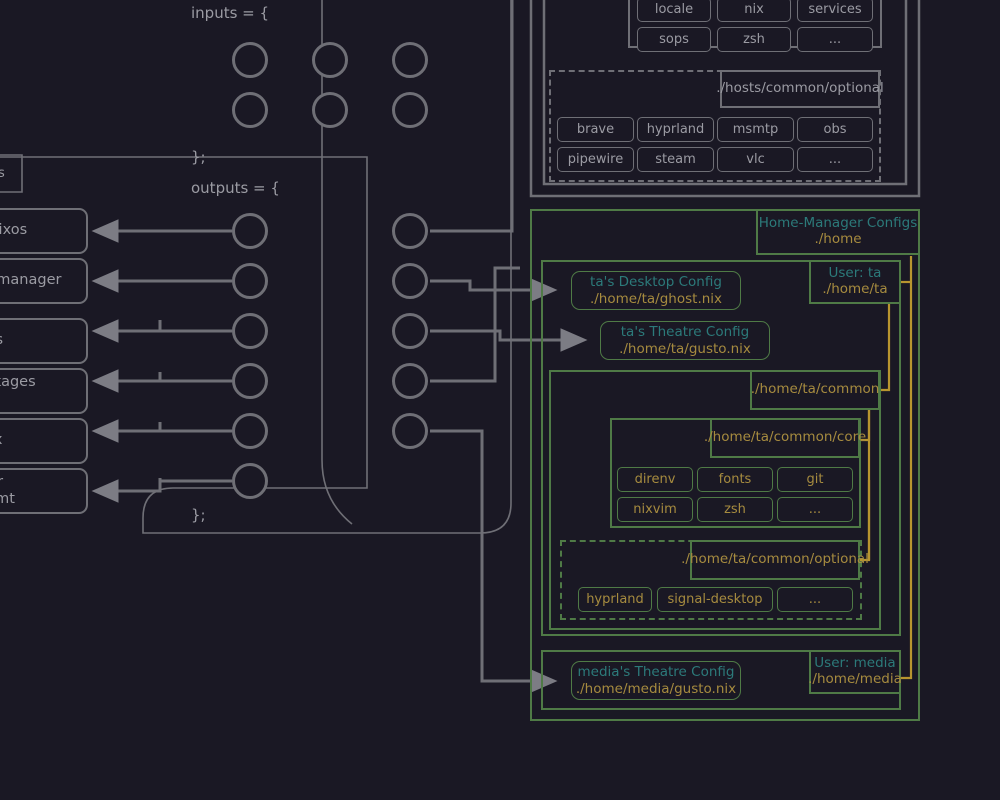 This screenshot has width=1000, height=800. Describe the element at coordinates (835, 129) in the screenshot. I see `module-chip: obs` at that location.